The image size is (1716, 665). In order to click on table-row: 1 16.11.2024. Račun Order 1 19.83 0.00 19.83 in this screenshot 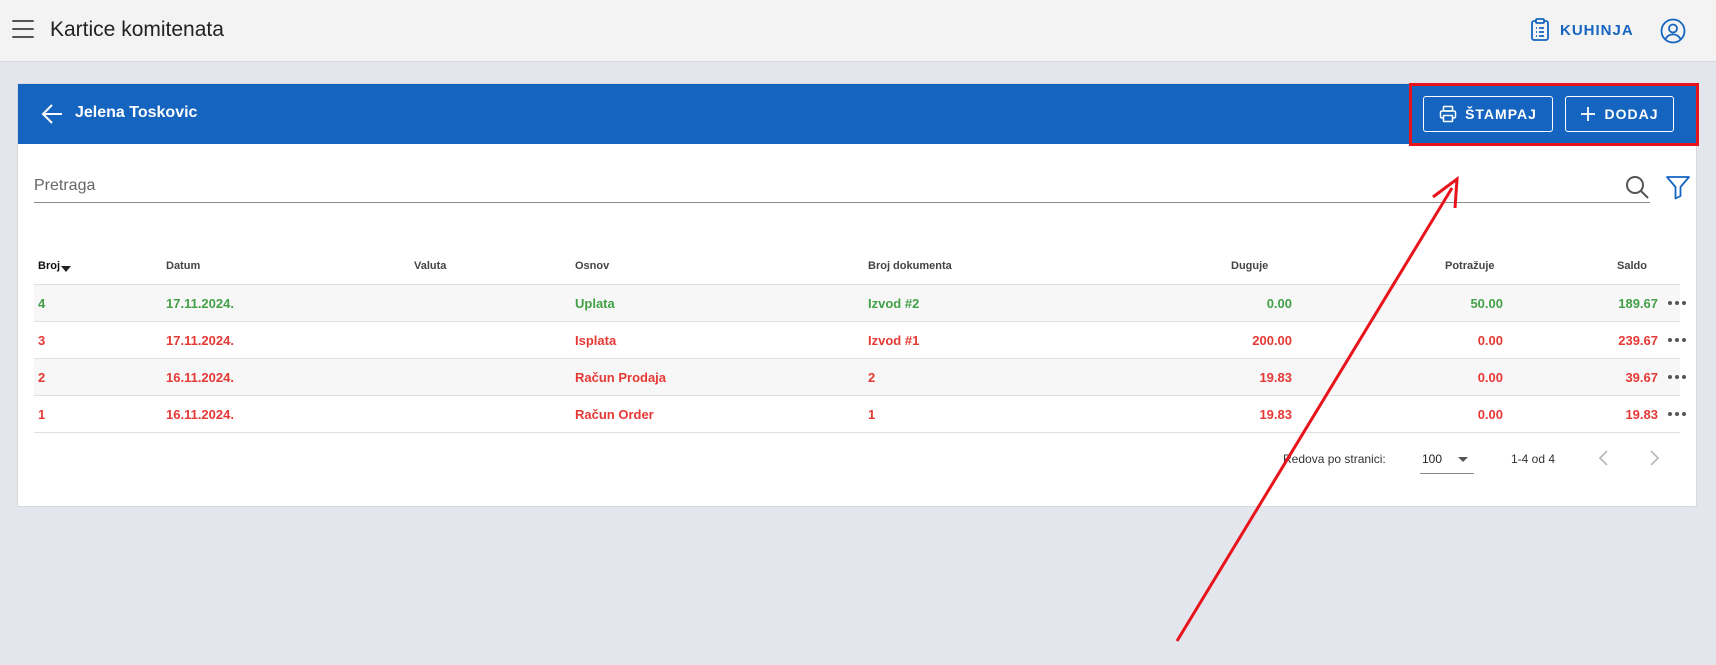, I will do `click(860, 414)`.